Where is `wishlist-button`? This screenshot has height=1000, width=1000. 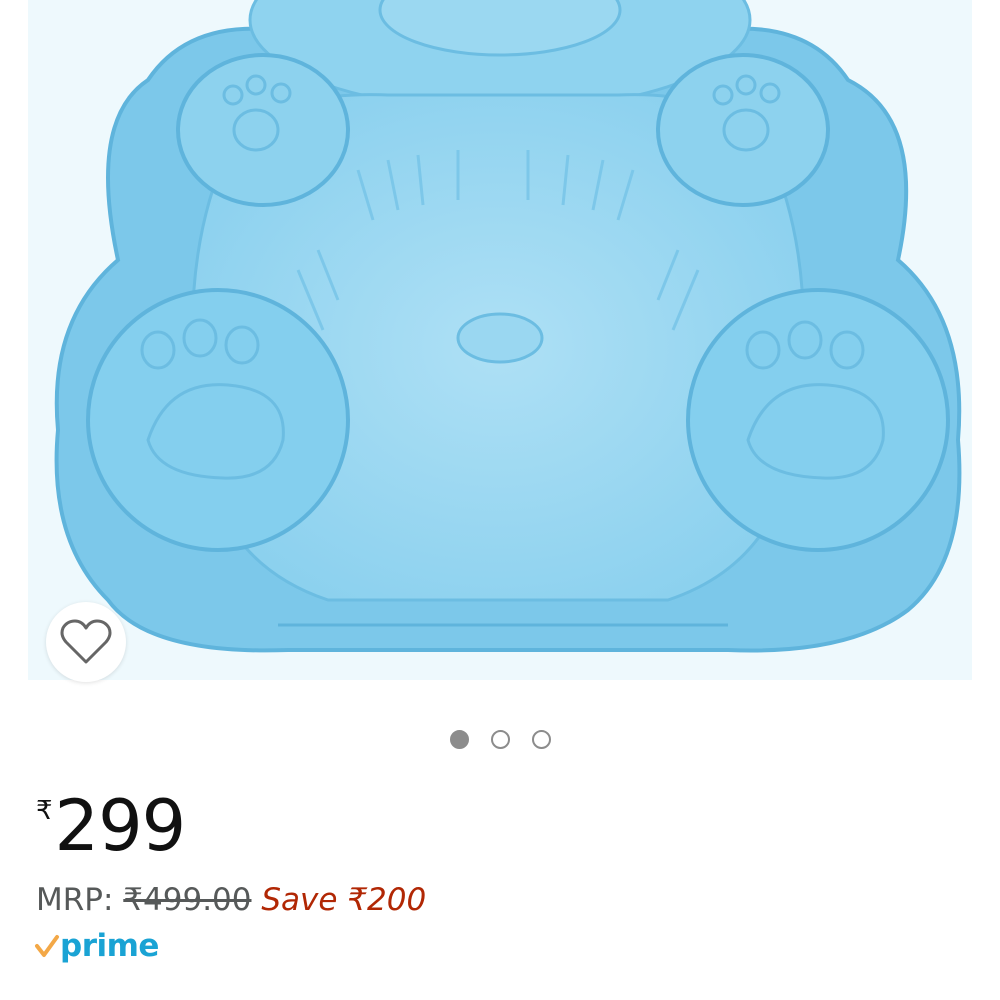
wishlist-button is located at coordinates (86, 642).